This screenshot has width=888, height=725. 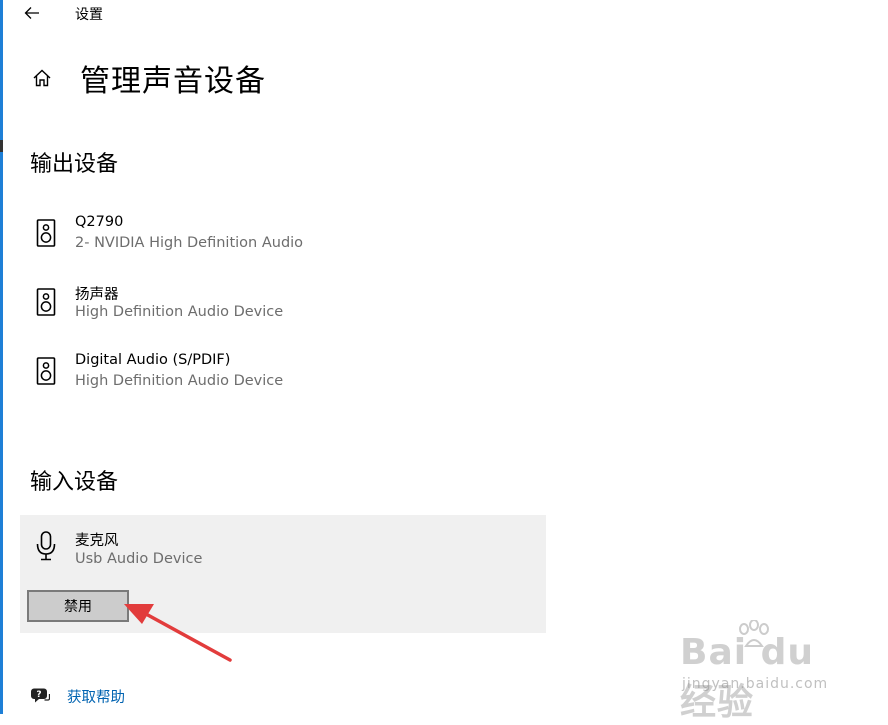 I want to click on output-device-speaker: 扬声器 High Definition Audio Device, so click(x=282, y=308).